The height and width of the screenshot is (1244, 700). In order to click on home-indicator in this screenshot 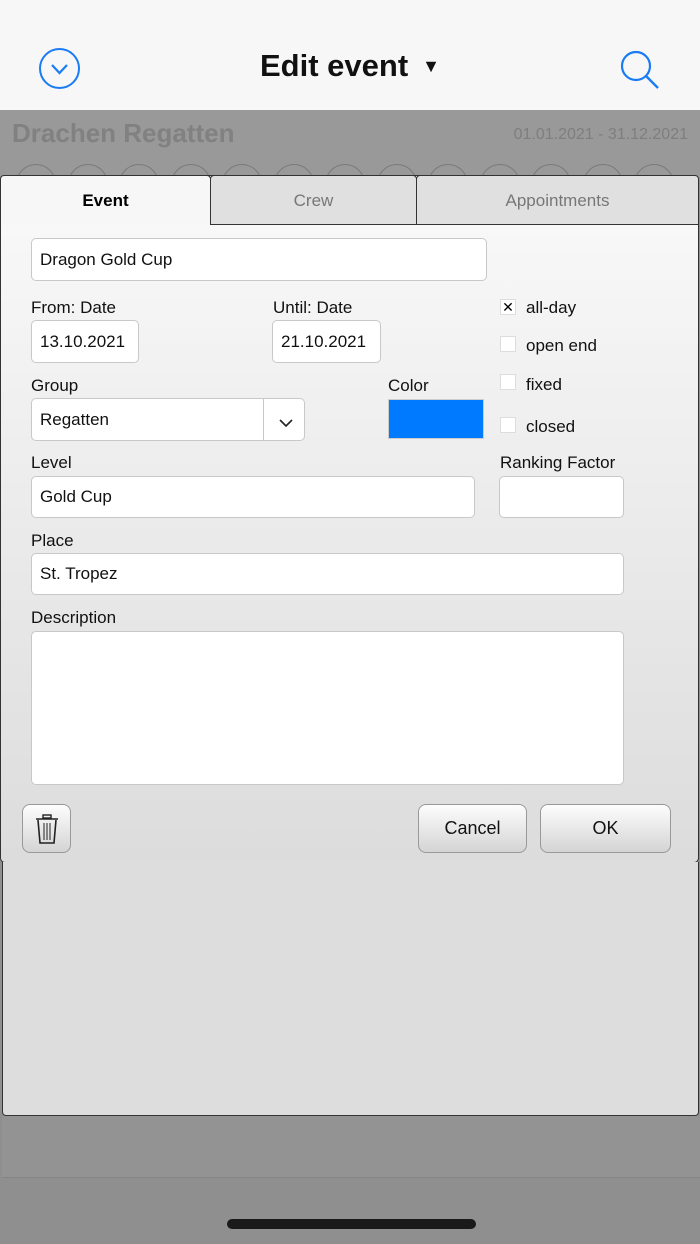, I will do `click(351, 1224)`.